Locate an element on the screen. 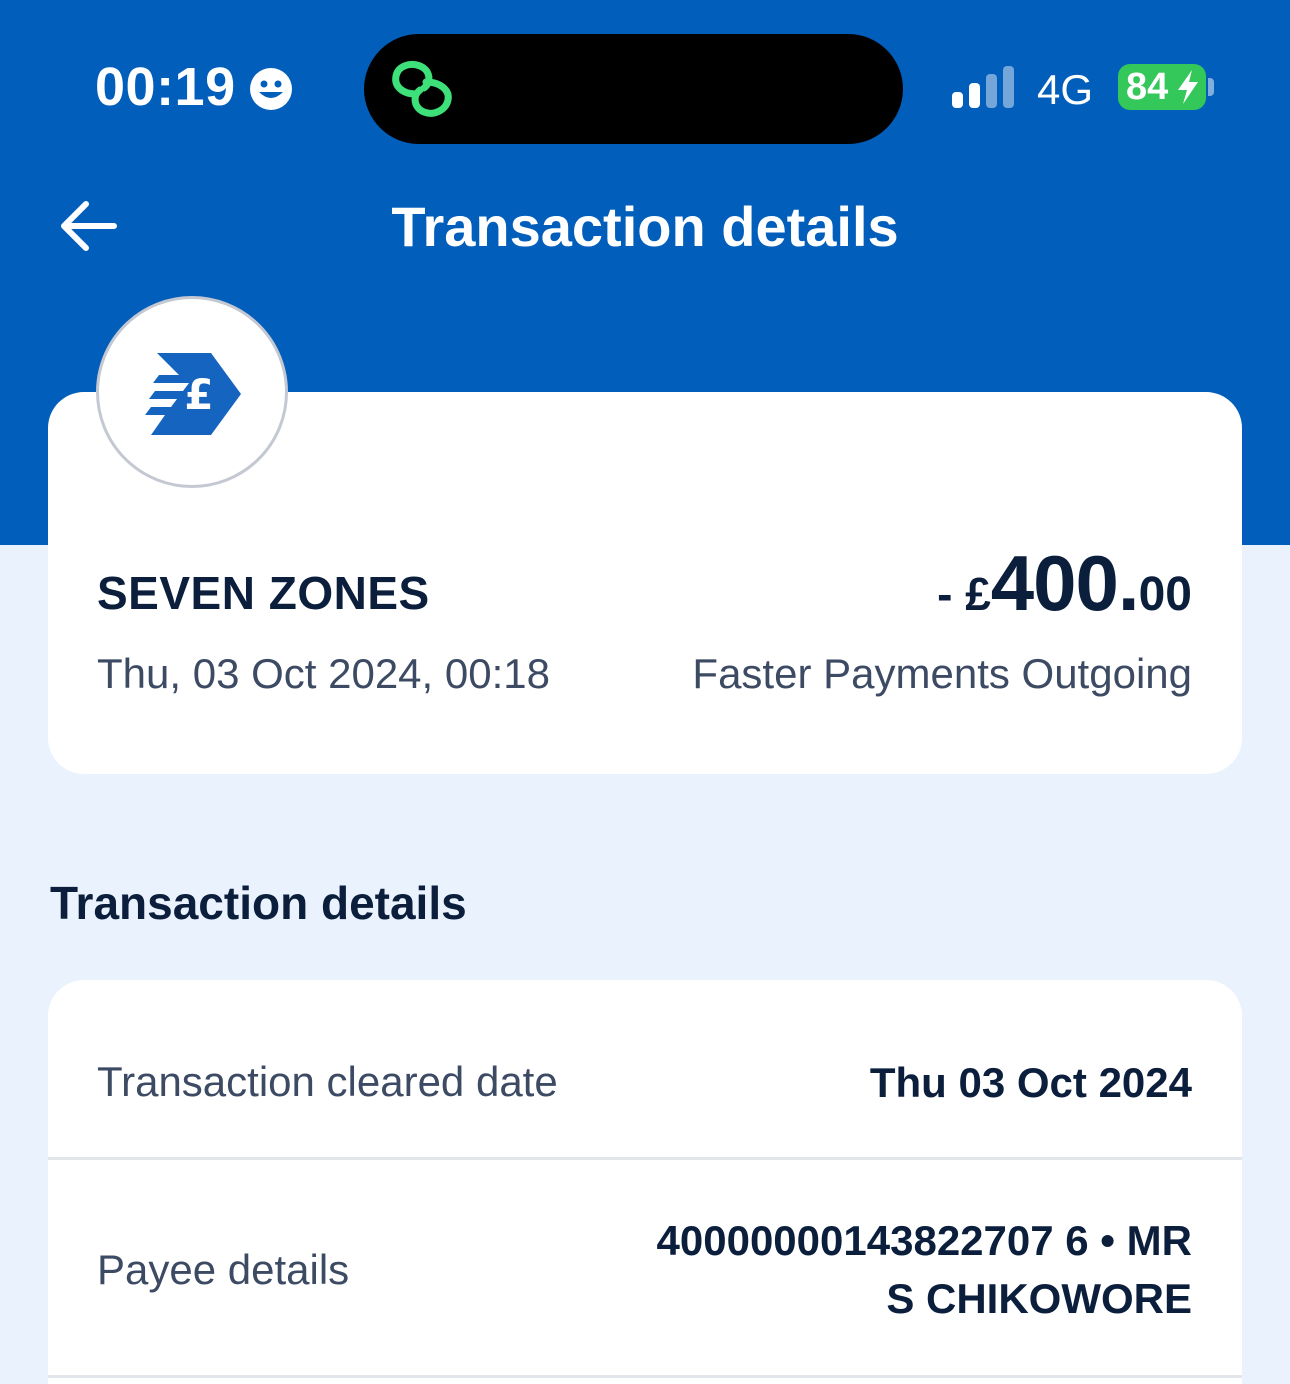 The width and height of the screenshot is (1290, 1384). amount-major: 400. is located at coordinates (1065, 583).